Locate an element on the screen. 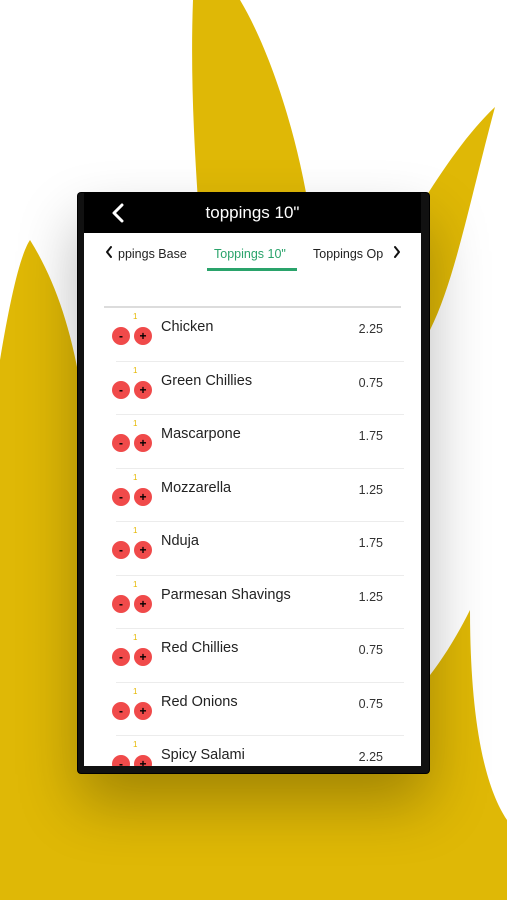  list-item: 1 - + Spicy Salami 2.25 is located at coordinates (252, 751).